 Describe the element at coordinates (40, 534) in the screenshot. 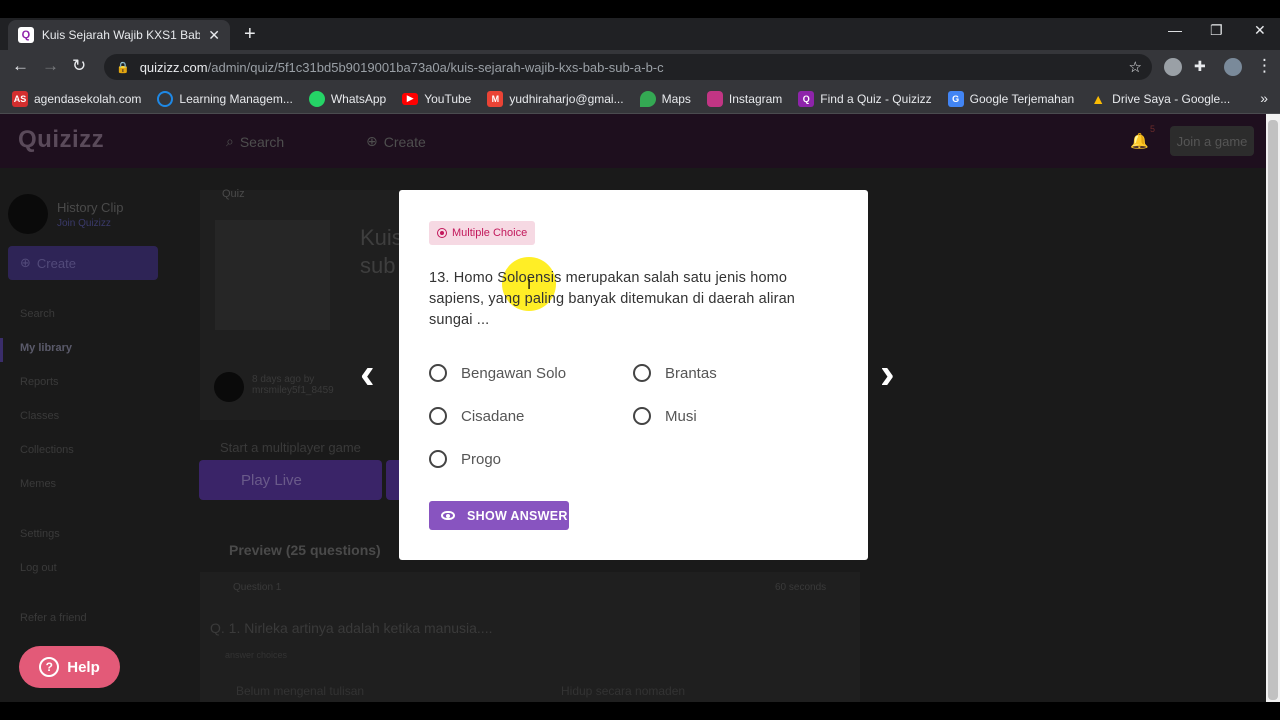

I see `sidebar-item-settings: Settings` at that location.